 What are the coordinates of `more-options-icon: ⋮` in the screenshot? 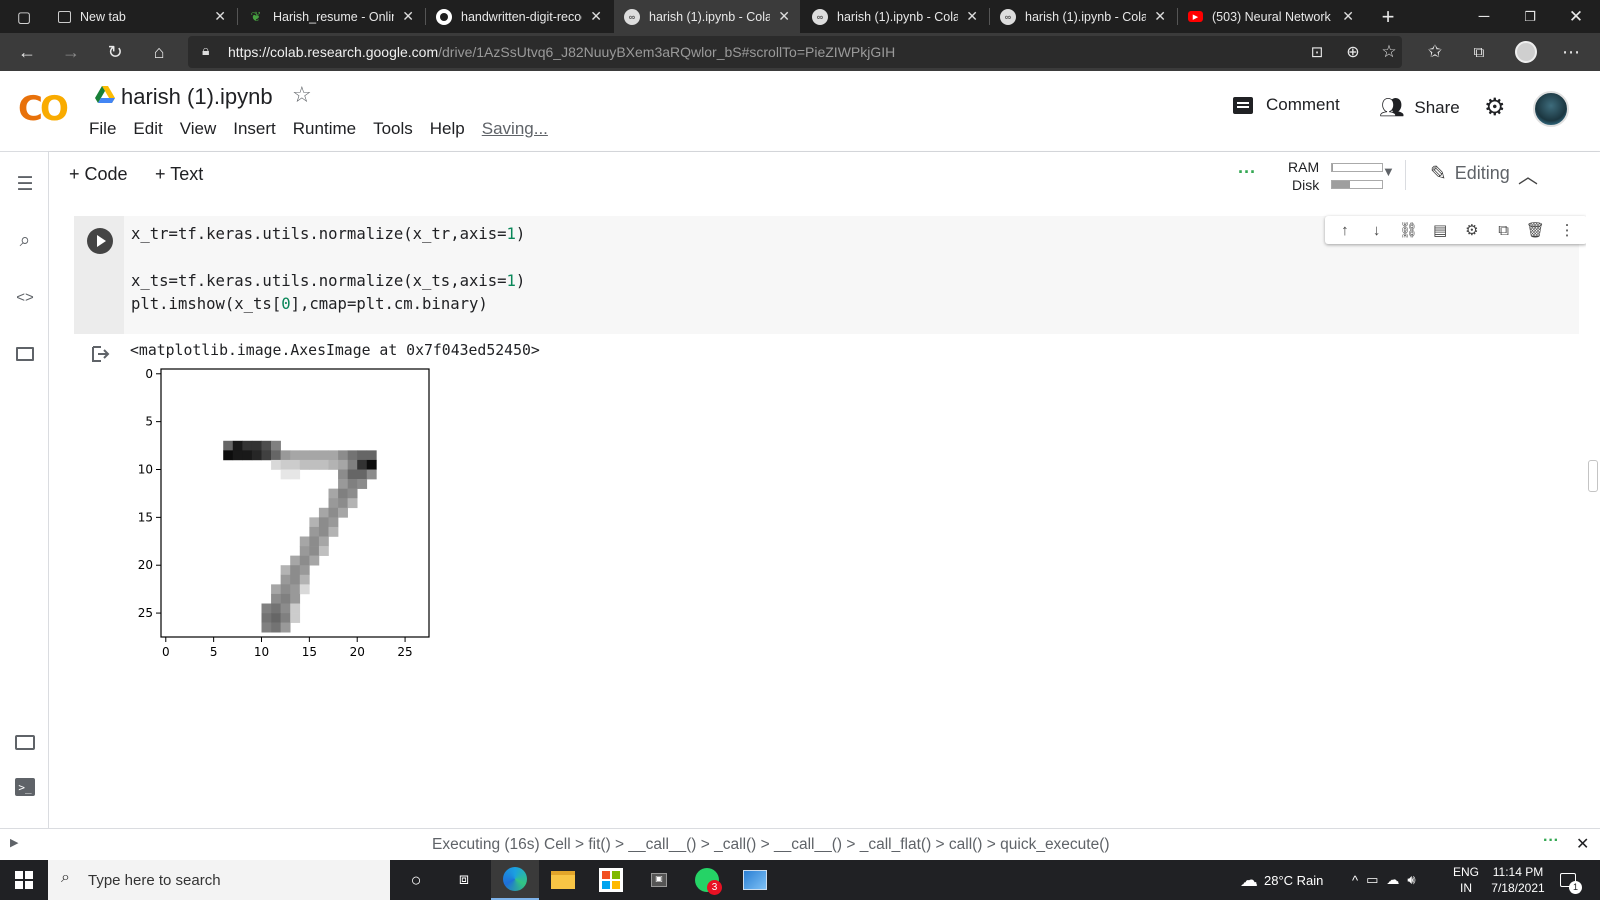 It's located at (1567, 230).